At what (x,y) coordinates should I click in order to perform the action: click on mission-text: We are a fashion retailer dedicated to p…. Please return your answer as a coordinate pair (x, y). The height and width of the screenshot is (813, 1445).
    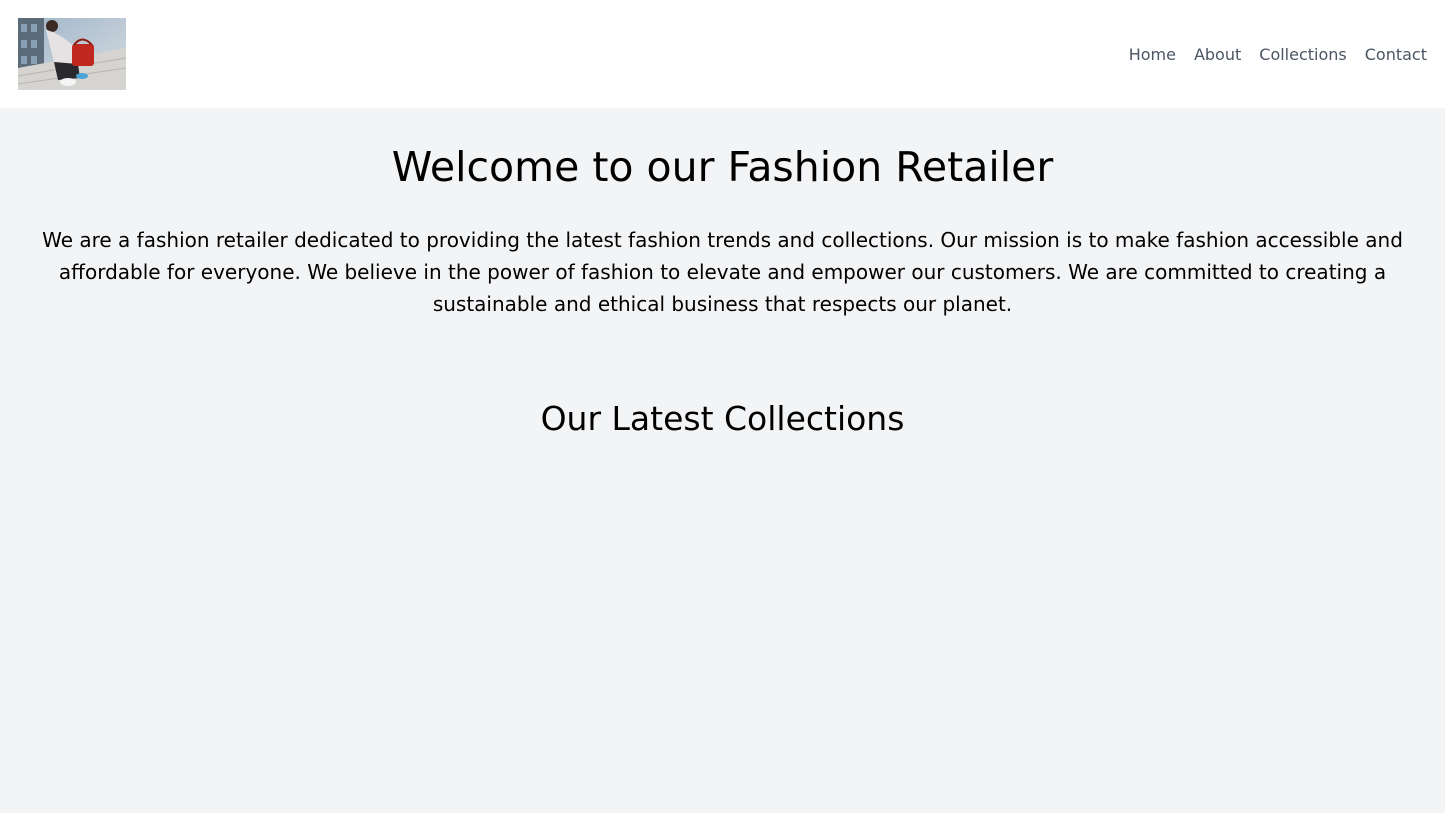
    Looking at the image, I should click on (722, 272).